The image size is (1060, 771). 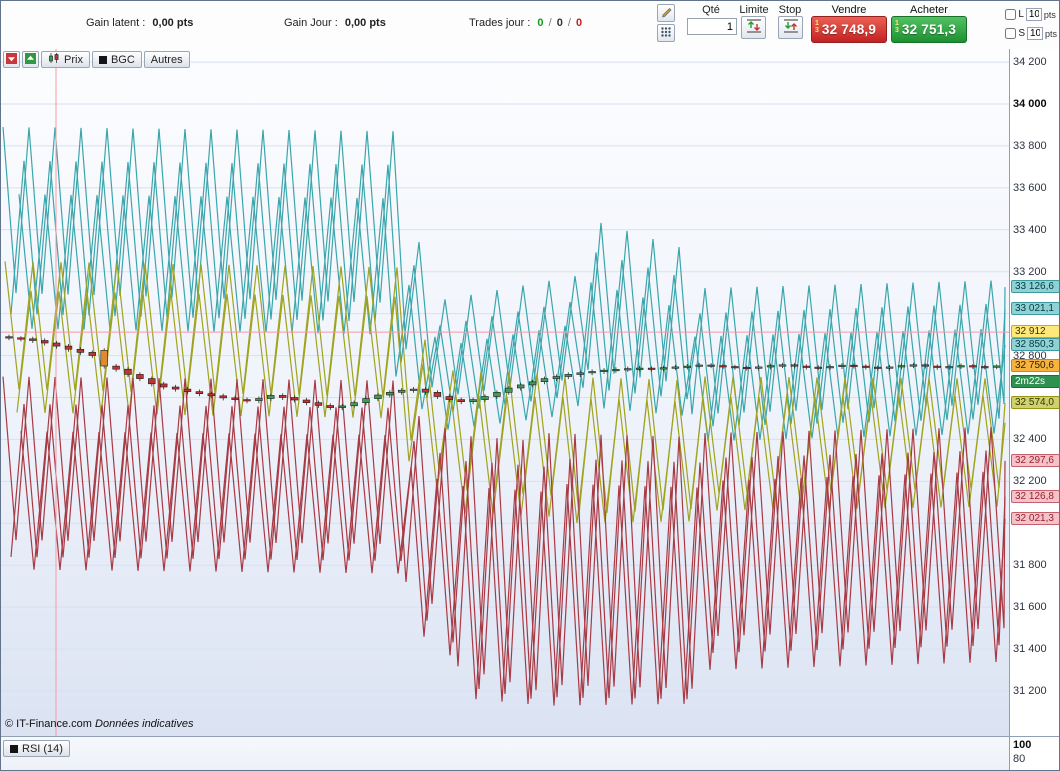 What do you see at coordinates (500, 23) in the screenshot?
I see `trades-jour-label: Trades jour :` at bounding box center [500, 23].